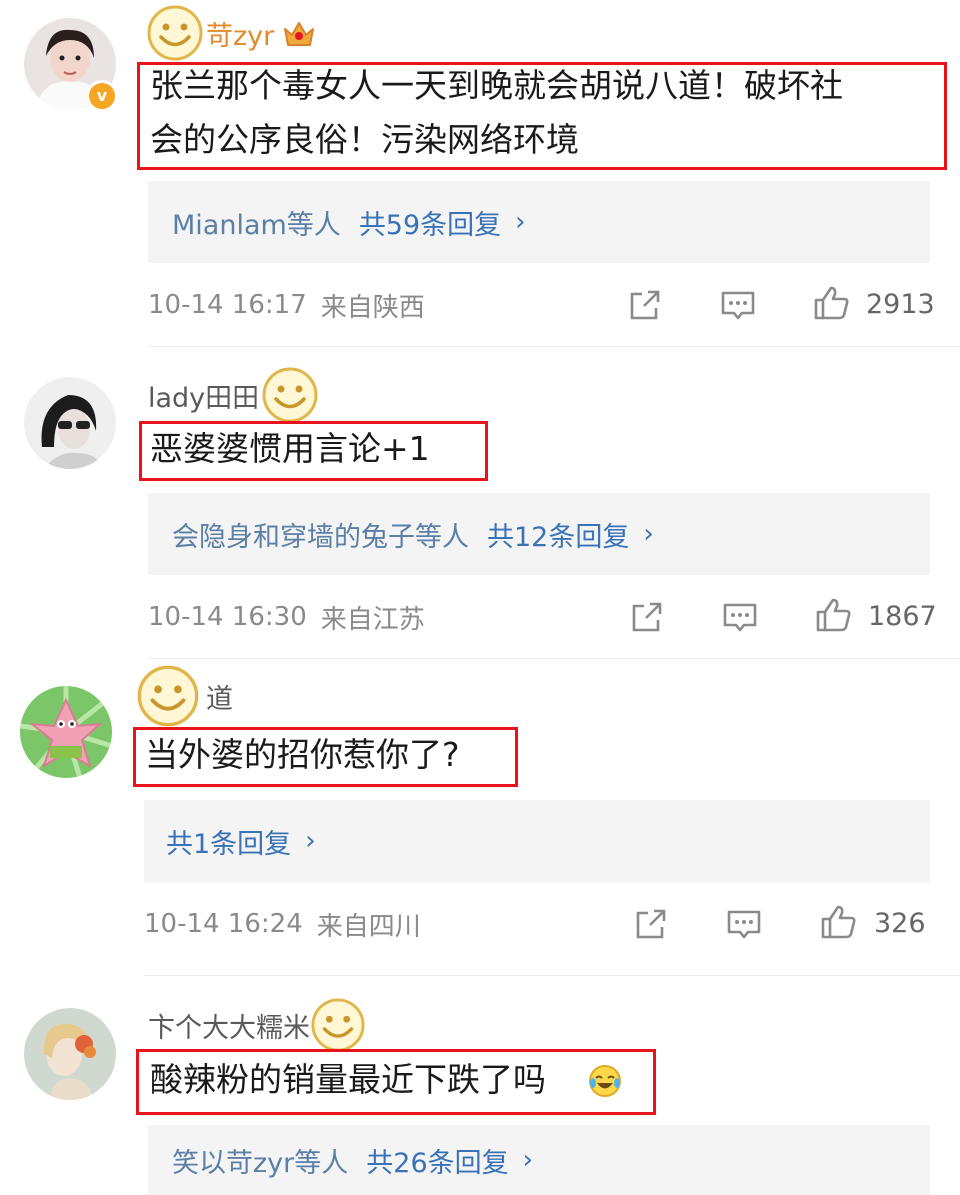 Image resolution: width=960 pixels, height=1195 pixels. Describe the element at coordinates (229, 844) in the screenshot. I see `replies-count: 共1条回复` at that location.